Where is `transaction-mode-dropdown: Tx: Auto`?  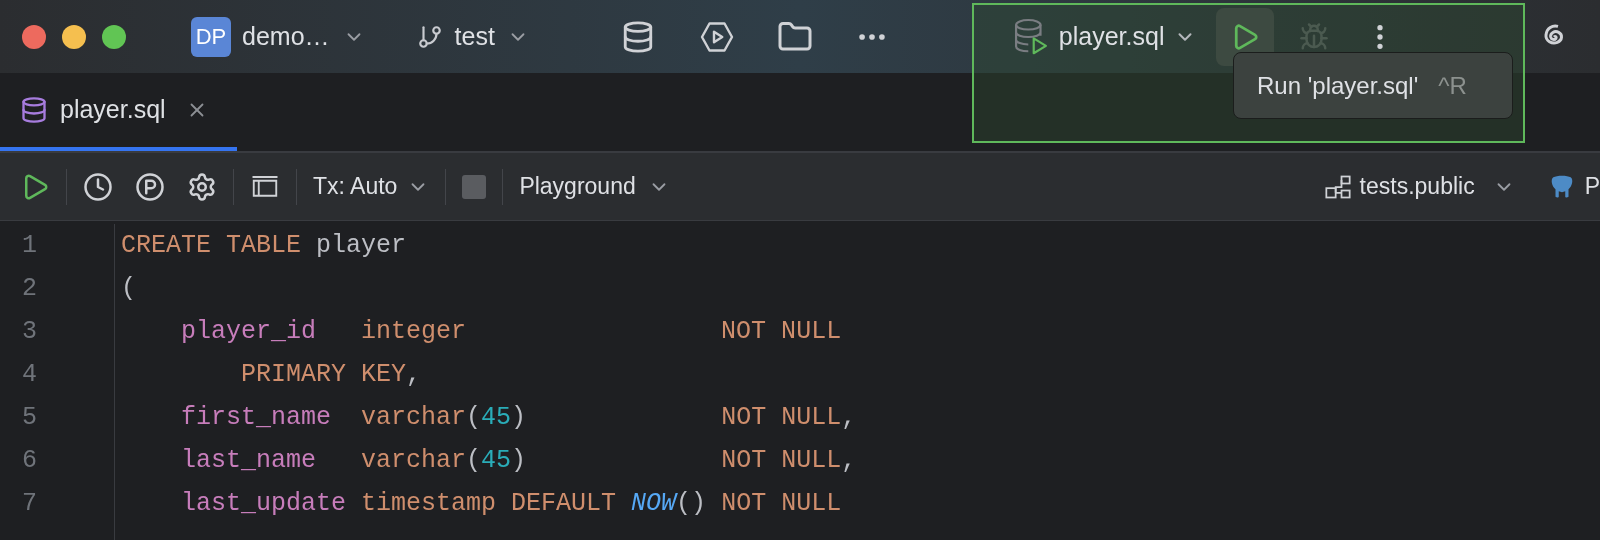 transaction-mode-dropdown: Tx: Auto is located at coordinates (371, 186).